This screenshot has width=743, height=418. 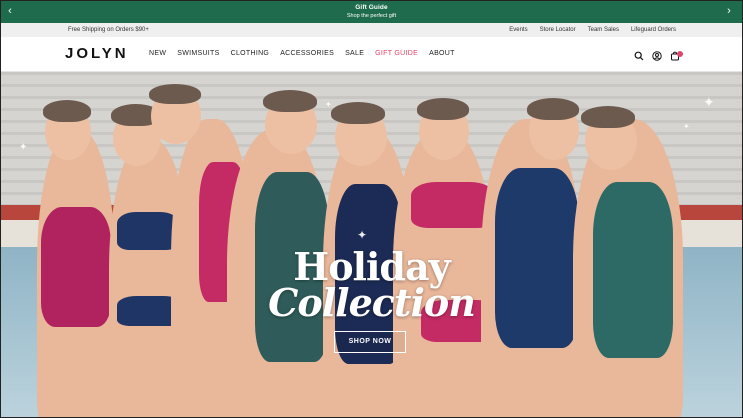 What do you see at coordinates (157, 53) in the screenshot?
I see `nav-item-new: NEW` at bounding box center [157, 53].